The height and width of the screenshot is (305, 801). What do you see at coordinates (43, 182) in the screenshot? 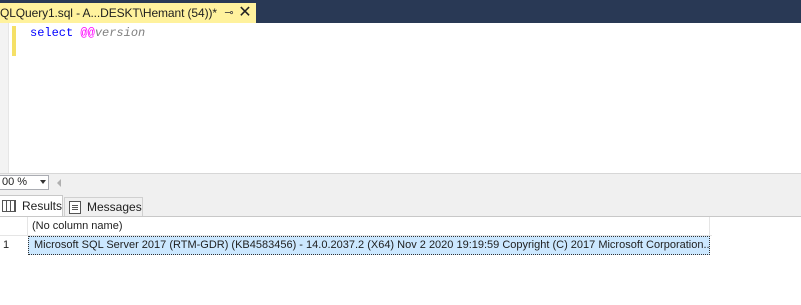
I see `chevron-down-icon` at bounding box center [43, 182].